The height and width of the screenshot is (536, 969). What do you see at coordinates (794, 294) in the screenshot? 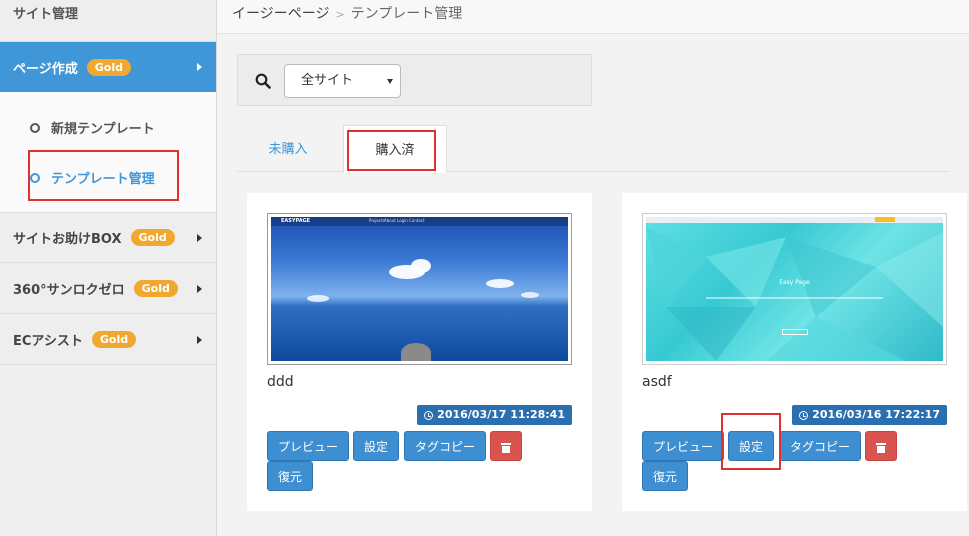
I see `polygon-pattern` at bounding box center [794, 294].